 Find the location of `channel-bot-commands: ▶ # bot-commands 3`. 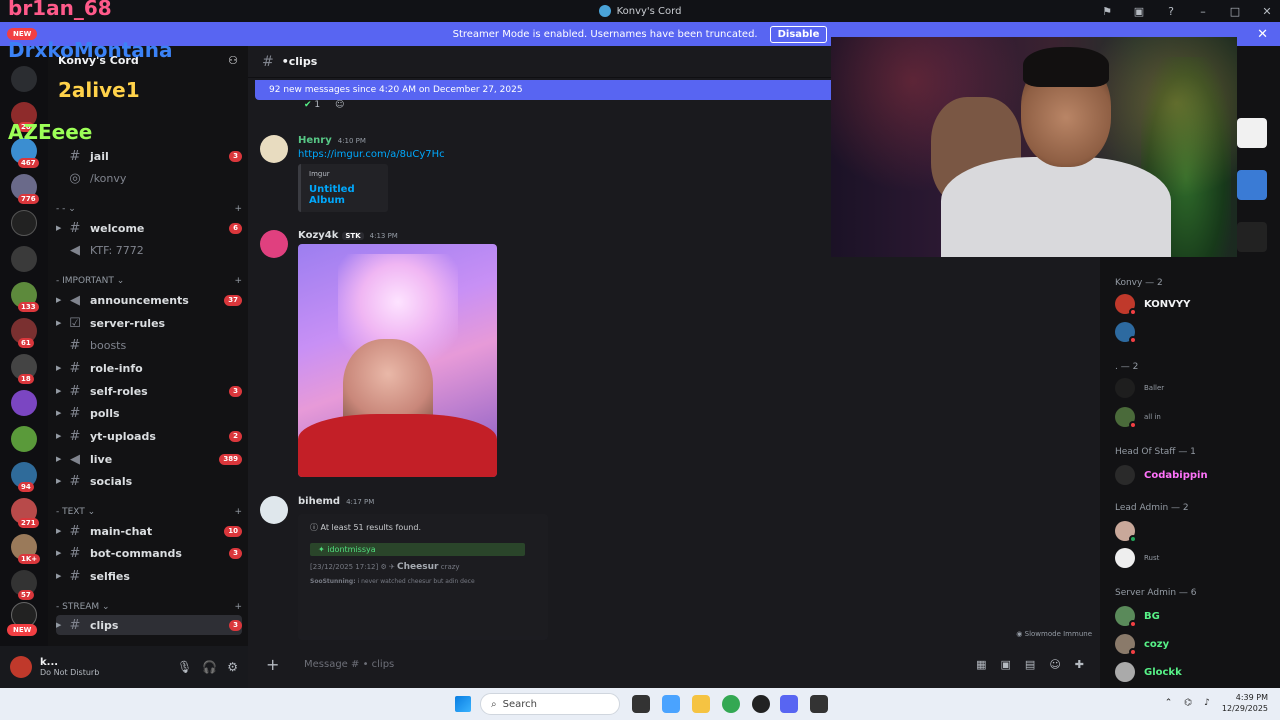

channel-bot-commands: ▶ # bot-commands 3 is located at coordinates (149, 553).